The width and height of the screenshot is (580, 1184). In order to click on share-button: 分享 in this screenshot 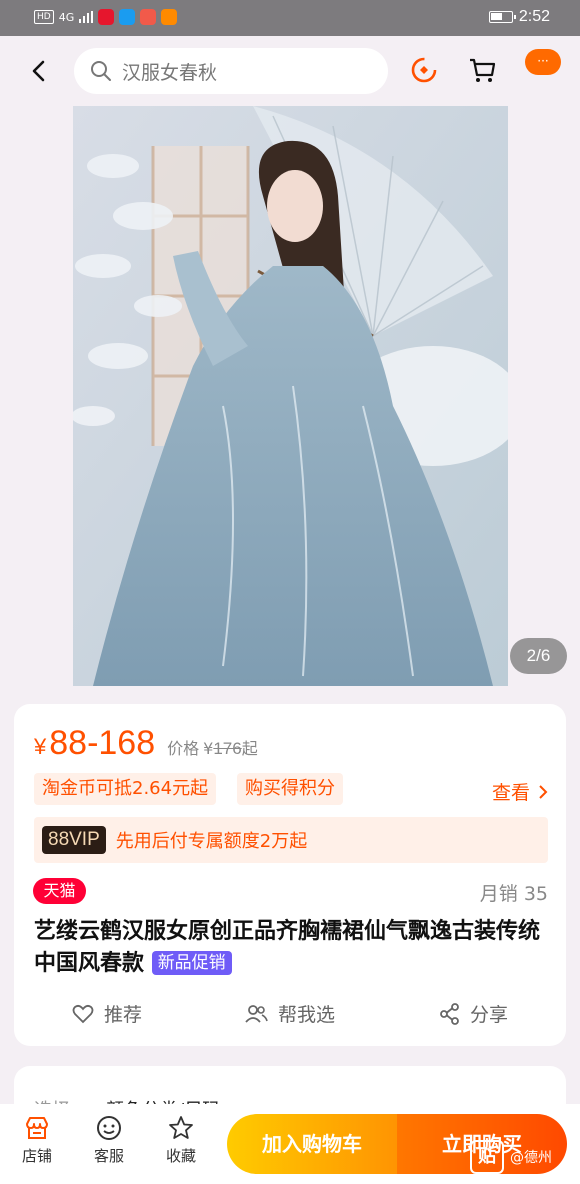, I will do `click(474, 1013)`.